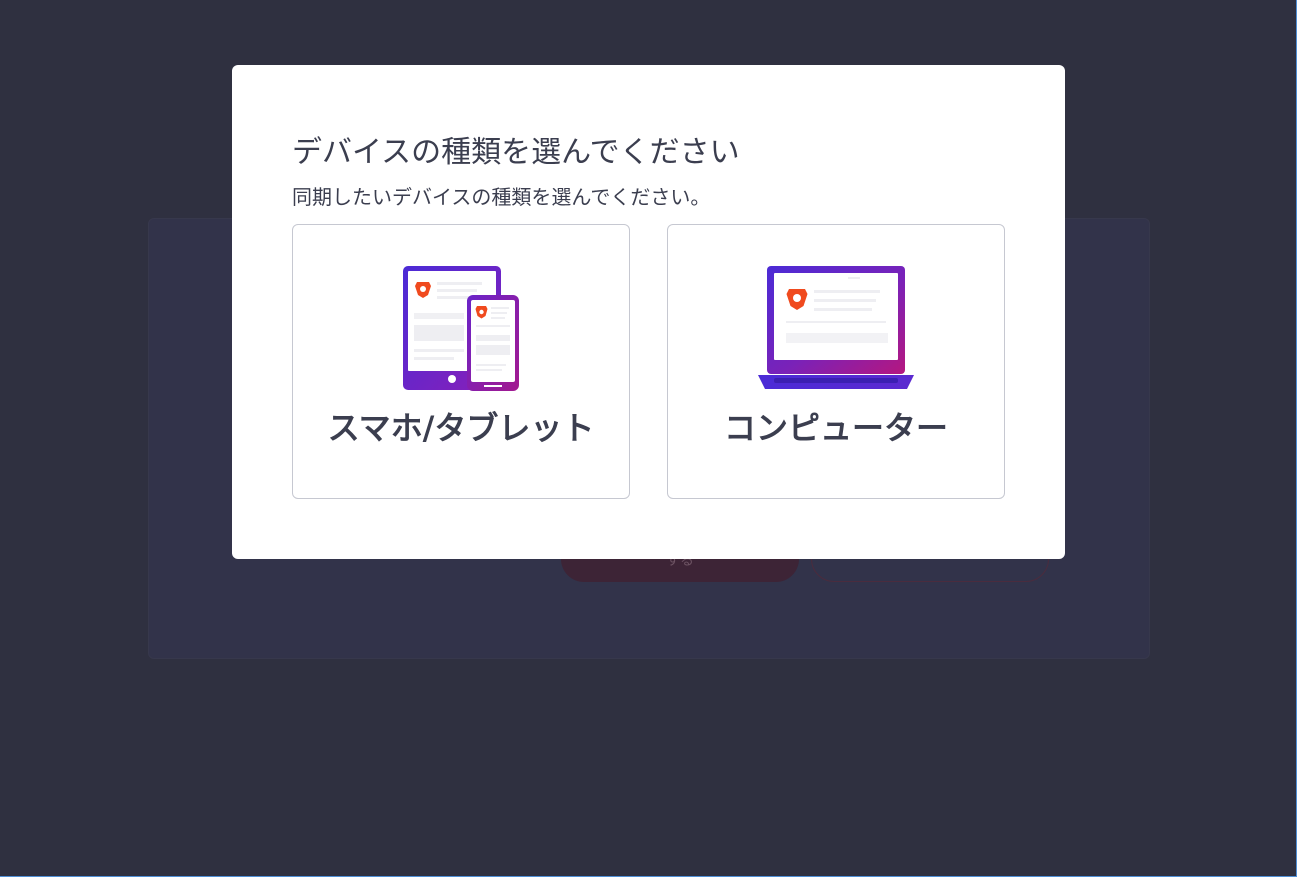 Image resolution: width=1297 pixels, height=877 pixels. Describe the element at coordinates (461, 328) in the screenshot. I see `phone-tablet-icon` at that location.